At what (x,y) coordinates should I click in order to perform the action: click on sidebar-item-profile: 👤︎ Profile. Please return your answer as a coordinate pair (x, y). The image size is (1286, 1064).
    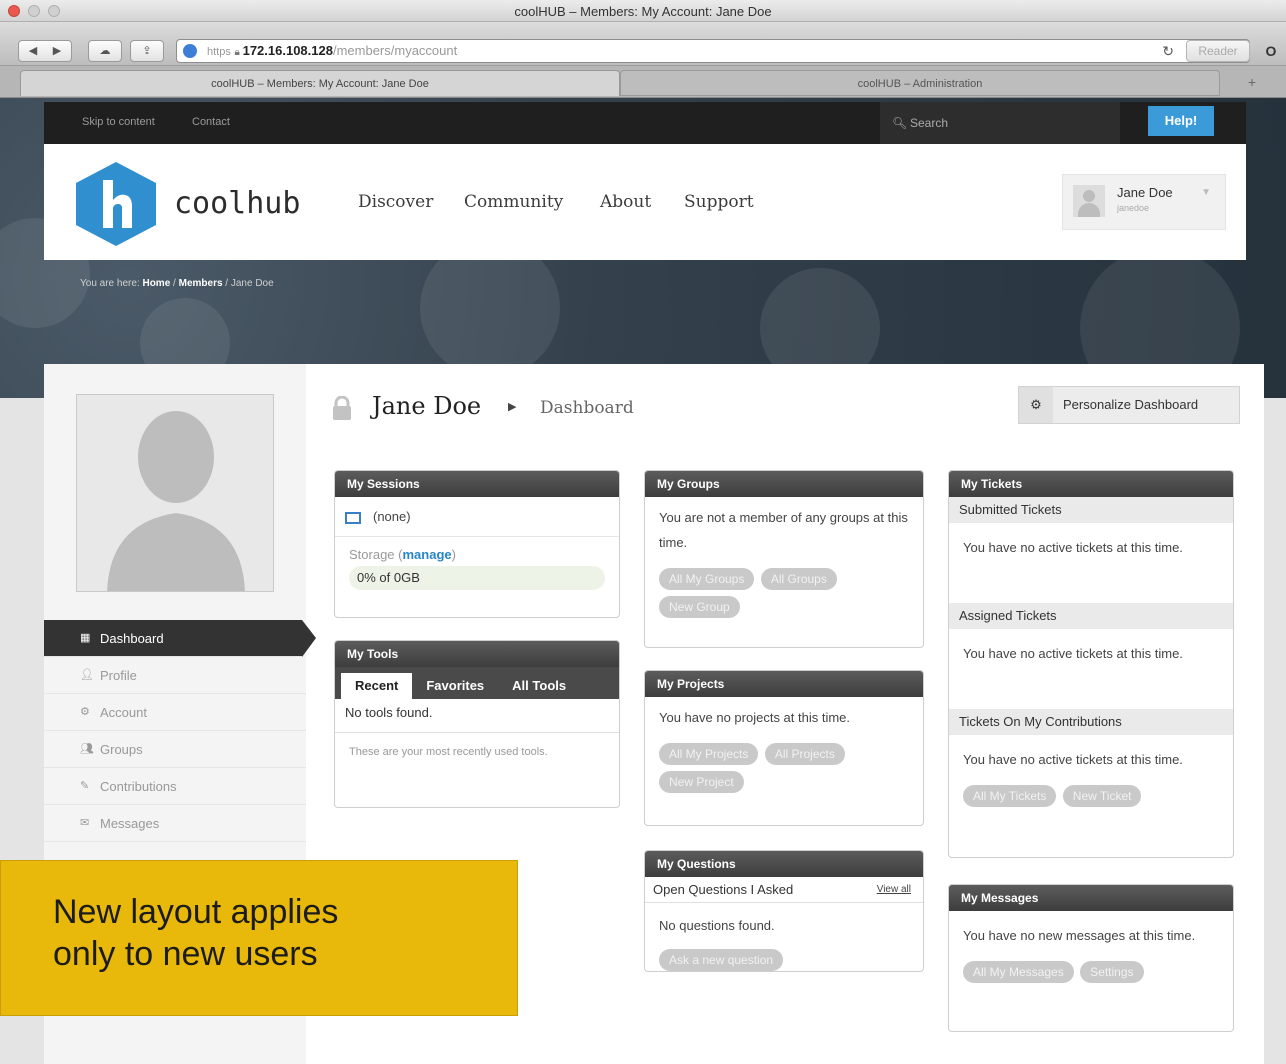
    Looking at the image, I should click on (175, 675).